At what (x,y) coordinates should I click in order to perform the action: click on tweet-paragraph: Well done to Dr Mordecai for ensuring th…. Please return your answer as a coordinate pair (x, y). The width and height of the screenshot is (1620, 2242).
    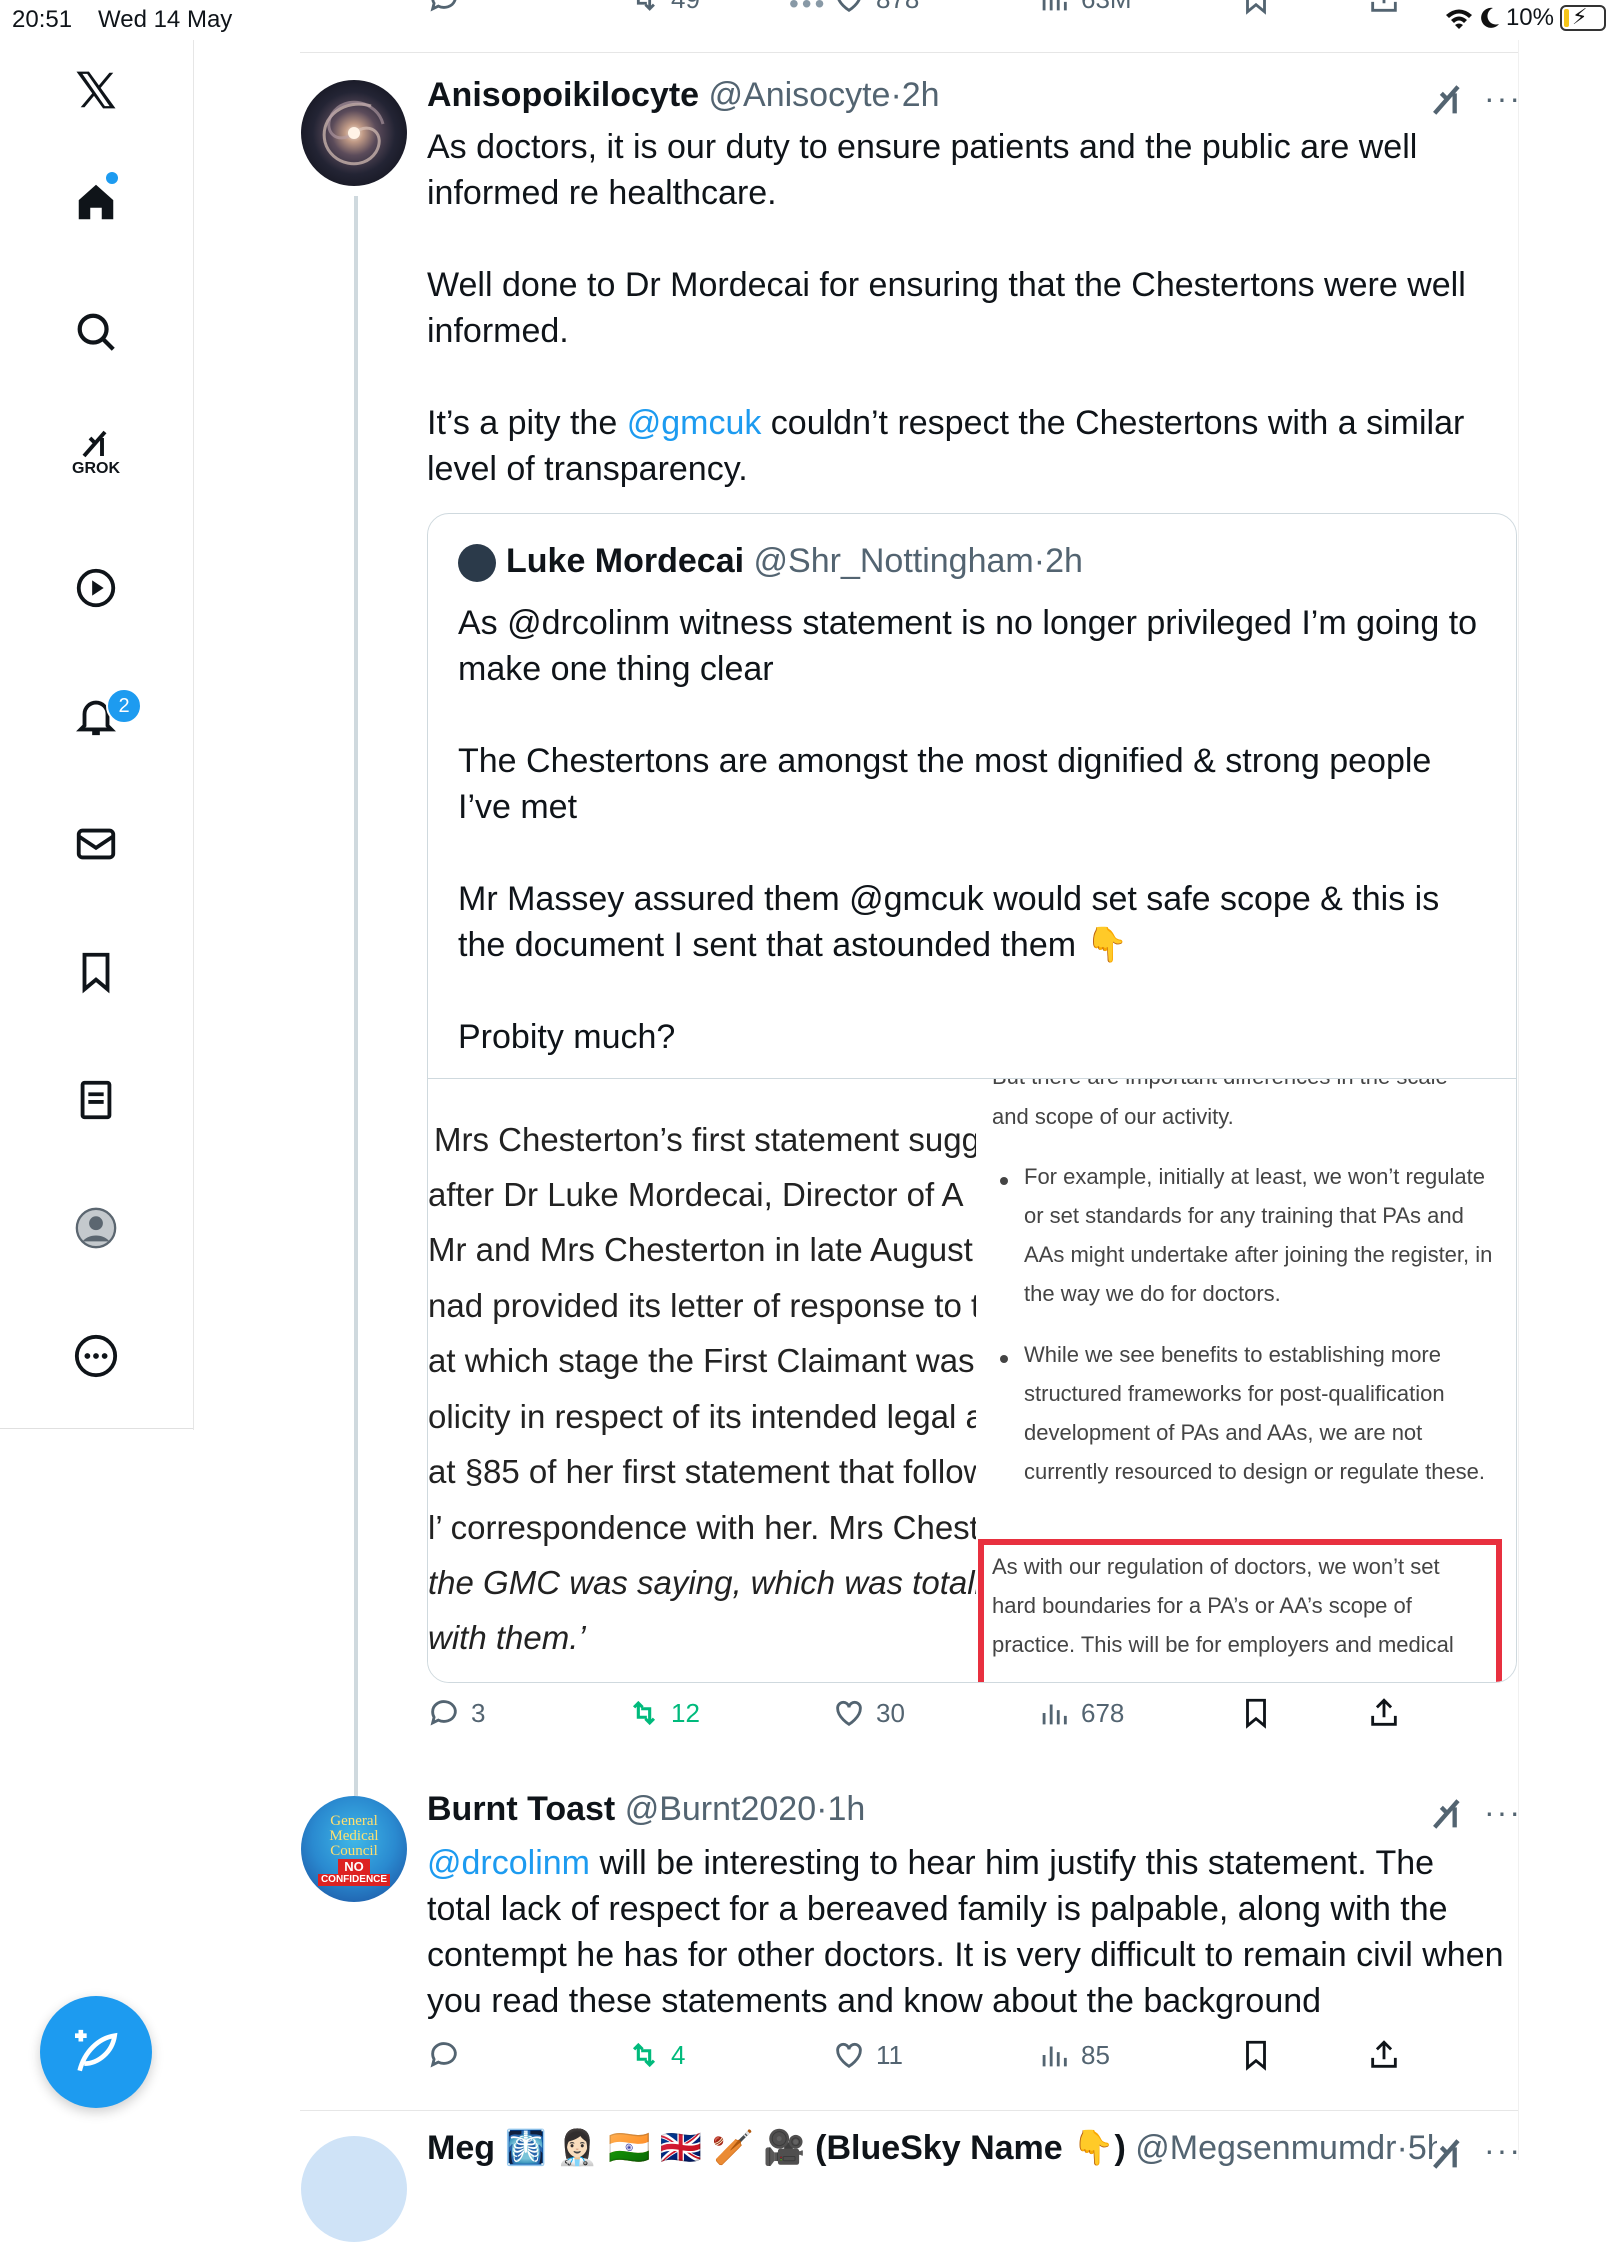
    Looking at the image, I should click on (946, 308).